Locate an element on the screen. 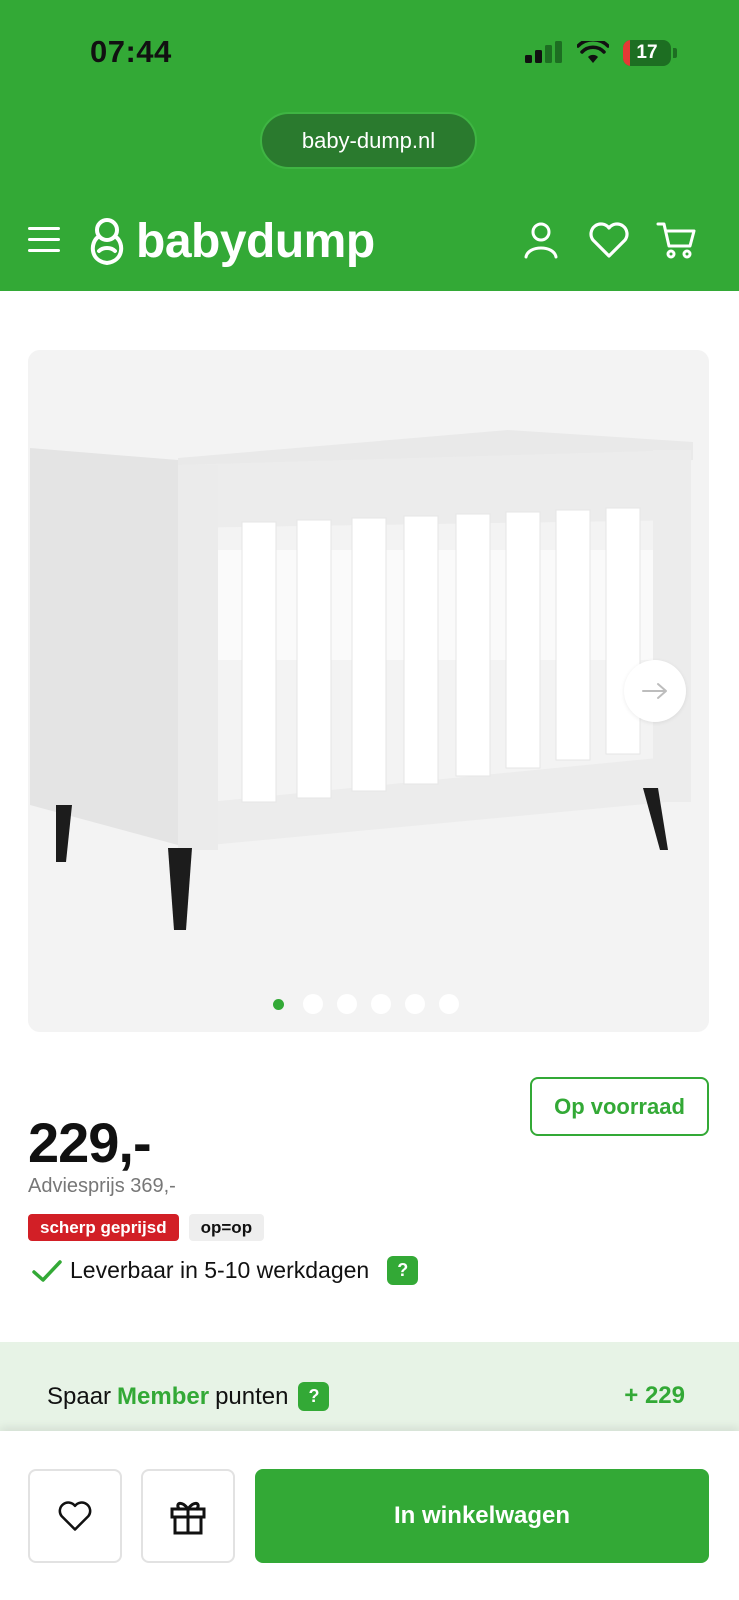 This screenshot has width=739, height=1600. account-icon is located at coordinates (541, 240).